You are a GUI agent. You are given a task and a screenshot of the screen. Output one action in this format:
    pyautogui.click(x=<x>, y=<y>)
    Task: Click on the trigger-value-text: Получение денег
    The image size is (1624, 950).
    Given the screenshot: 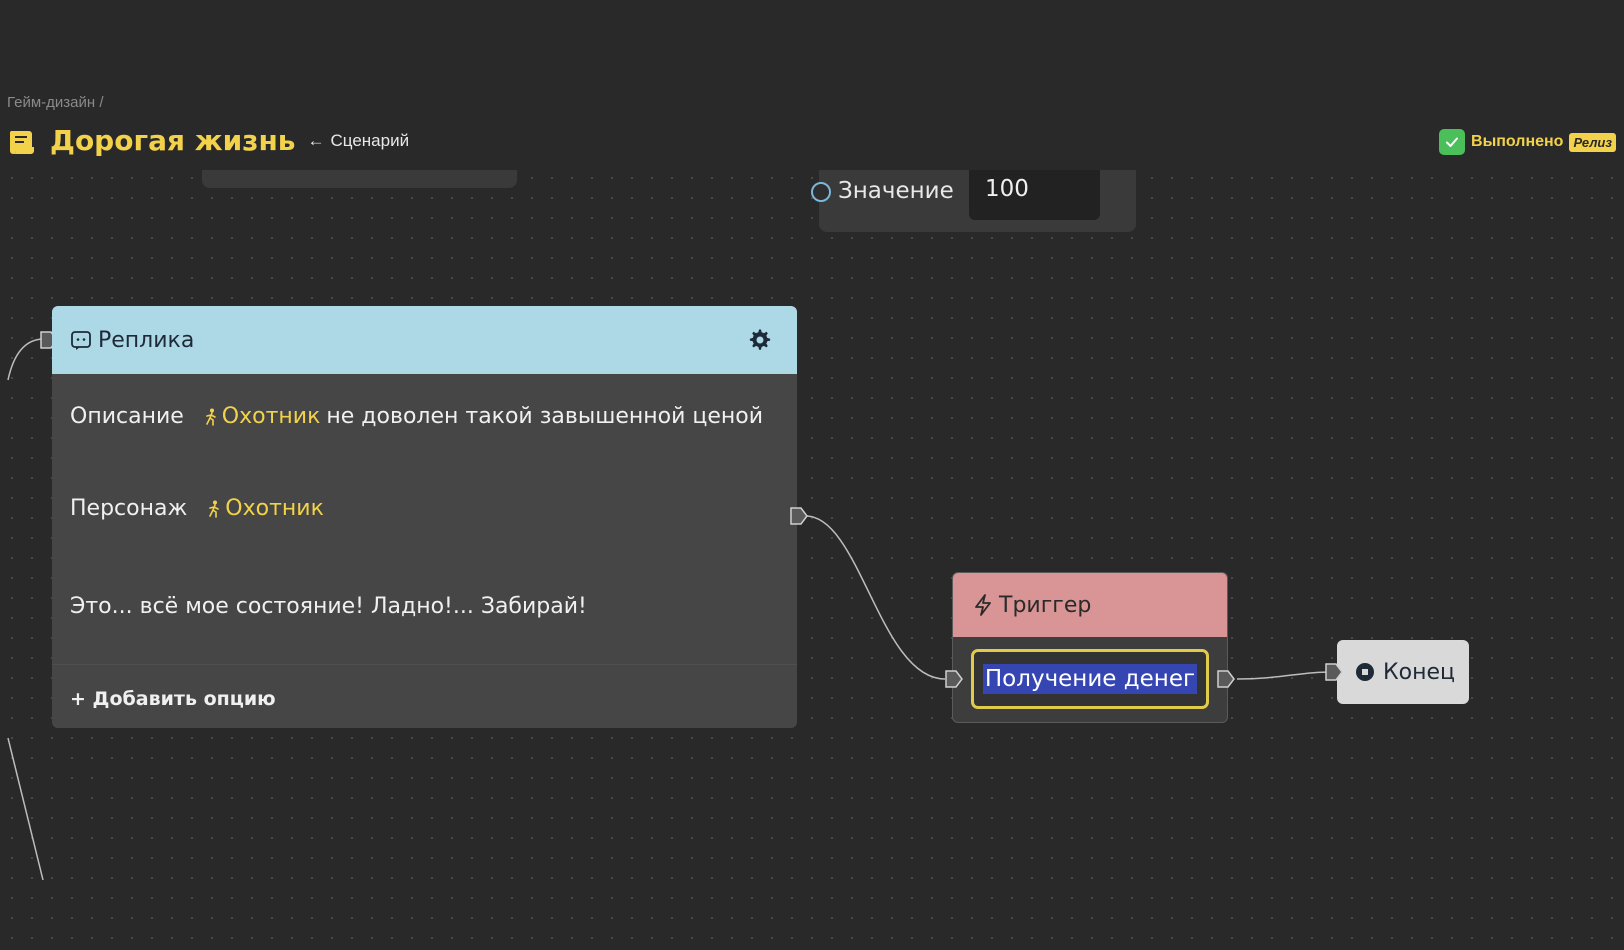 What is the action you would take?
    pyautogui.click(x=1090, y=679)
    